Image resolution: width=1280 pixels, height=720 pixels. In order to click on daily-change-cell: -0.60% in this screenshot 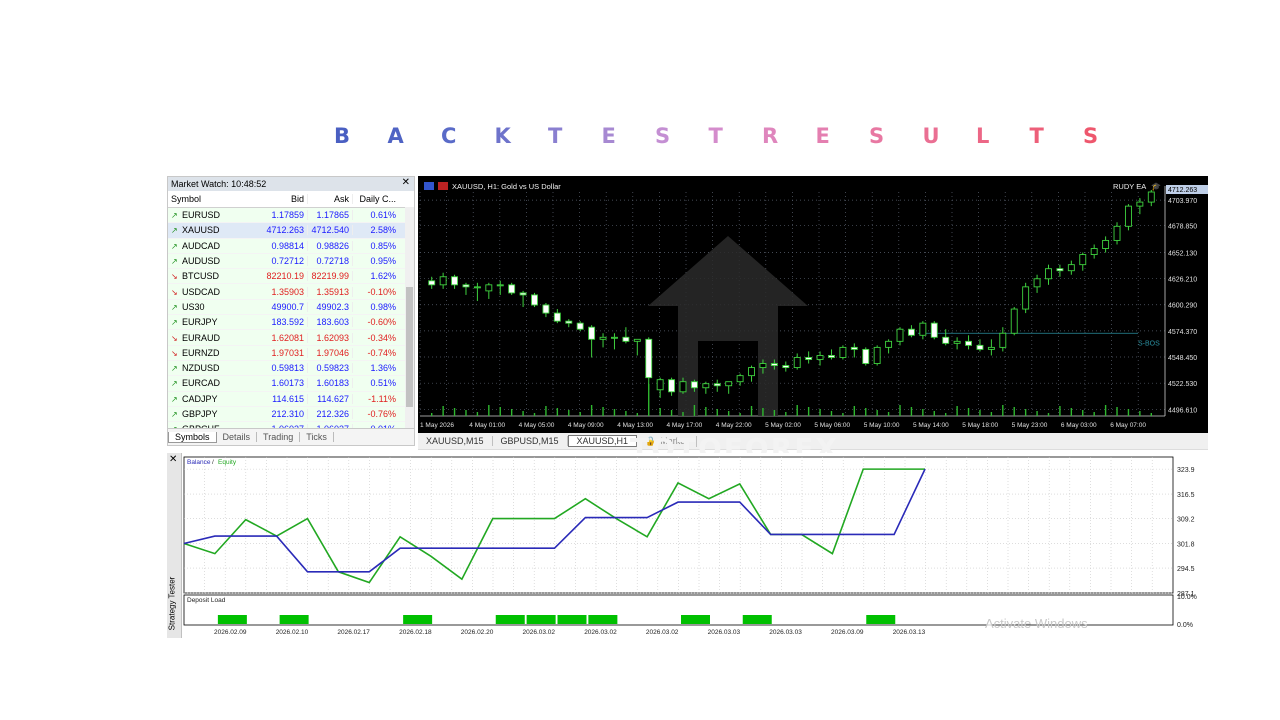, I will do `click(381, 322)`.